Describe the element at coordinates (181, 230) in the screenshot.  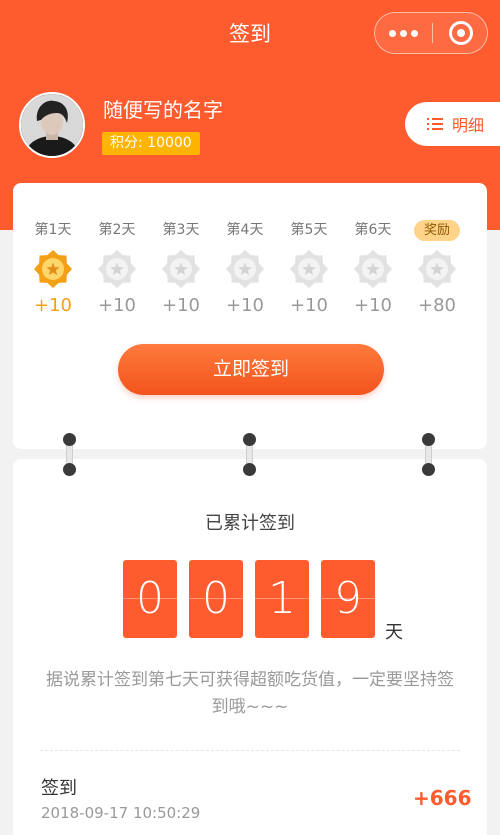
I see `day-label: 第3天` at that location.